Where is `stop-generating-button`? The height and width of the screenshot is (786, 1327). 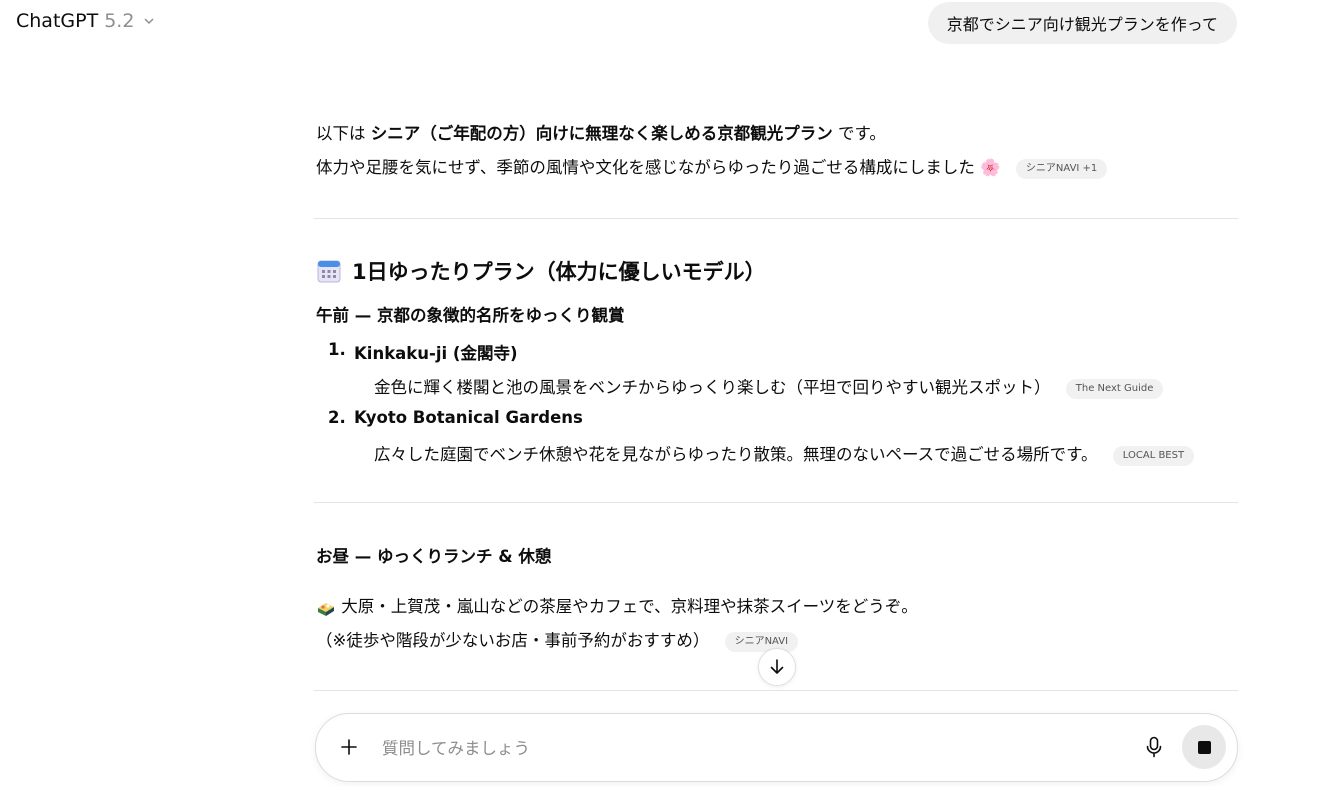 stop-generating-button is located at coordinates (1204, 747).